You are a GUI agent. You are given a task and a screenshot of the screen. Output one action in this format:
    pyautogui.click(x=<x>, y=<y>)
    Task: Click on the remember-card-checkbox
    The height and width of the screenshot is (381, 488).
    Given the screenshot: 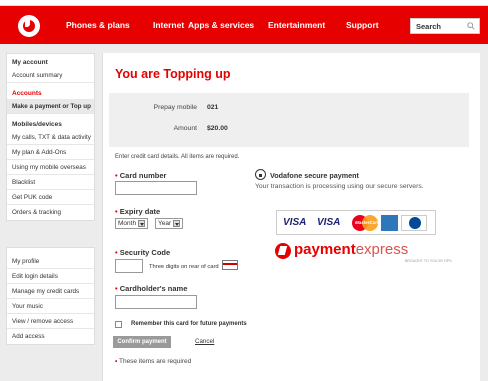 What is the action you would take?
    pyautogui.click(x=118, y=324)
    